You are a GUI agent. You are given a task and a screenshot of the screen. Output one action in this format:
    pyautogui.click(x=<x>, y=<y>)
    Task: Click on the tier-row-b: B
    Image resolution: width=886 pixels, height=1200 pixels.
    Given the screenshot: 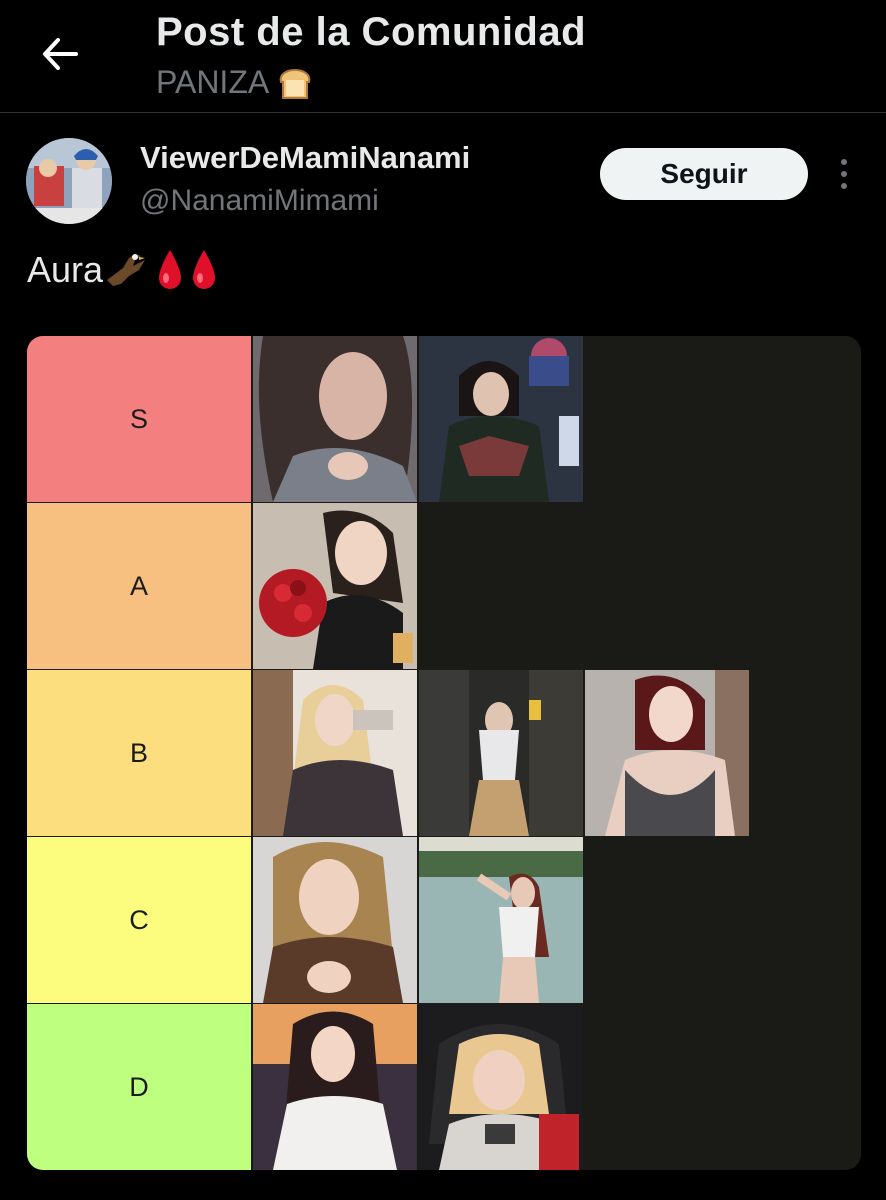 What is the action you would take?
    pyautogui.click(x=444, y=753)
    